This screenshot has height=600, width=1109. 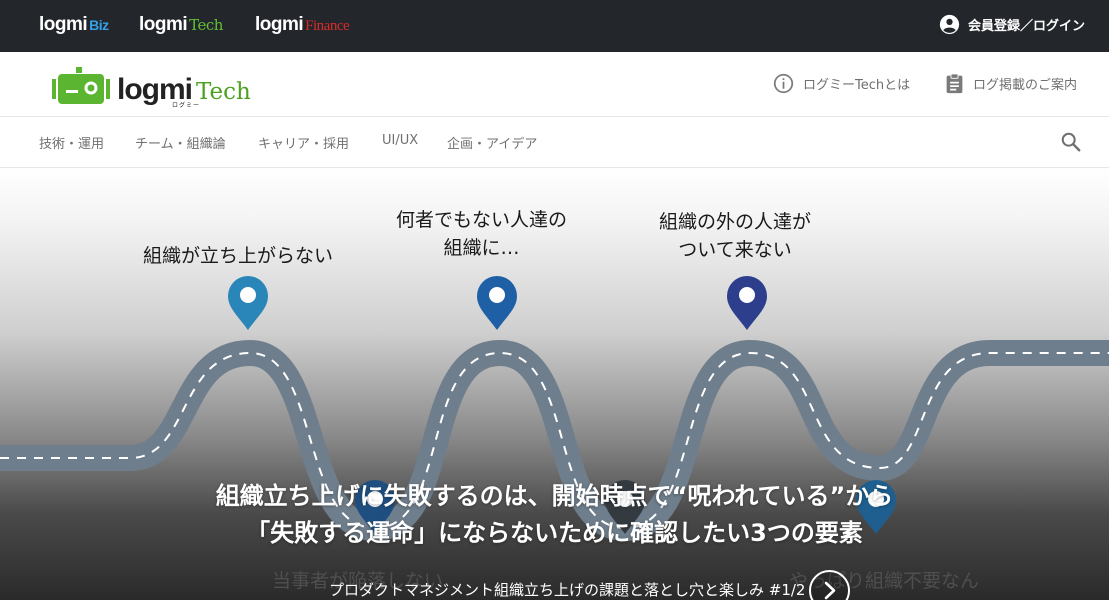 I want to click on brand-sub: Biz, so click(x=99, y=25).